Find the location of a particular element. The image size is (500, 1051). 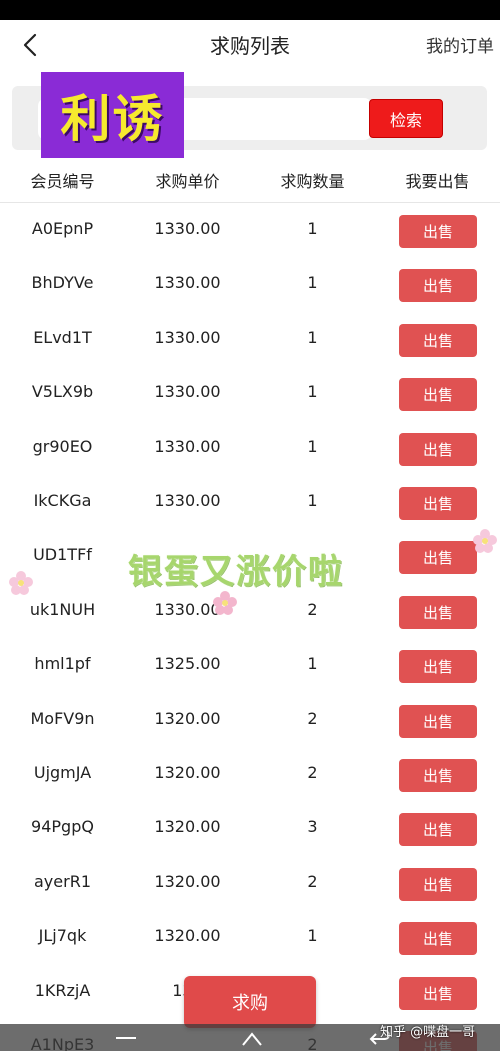

member-id-cell: V5LX9b is located at coordinates (62, 392).